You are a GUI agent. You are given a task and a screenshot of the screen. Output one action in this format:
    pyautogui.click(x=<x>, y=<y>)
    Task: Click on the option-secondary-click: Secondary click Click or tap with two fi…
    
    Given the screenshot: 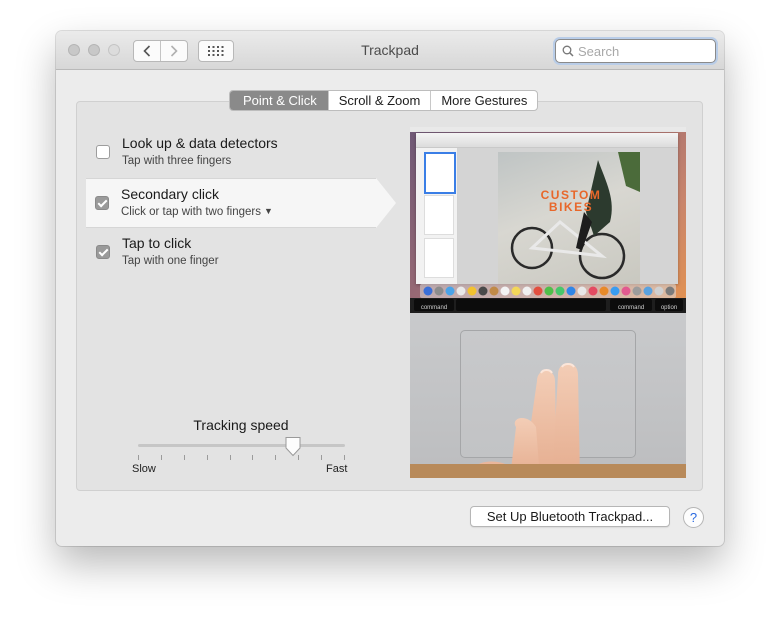 What is the action you would take?
    pyautogui.click(x=241, y=203)
    